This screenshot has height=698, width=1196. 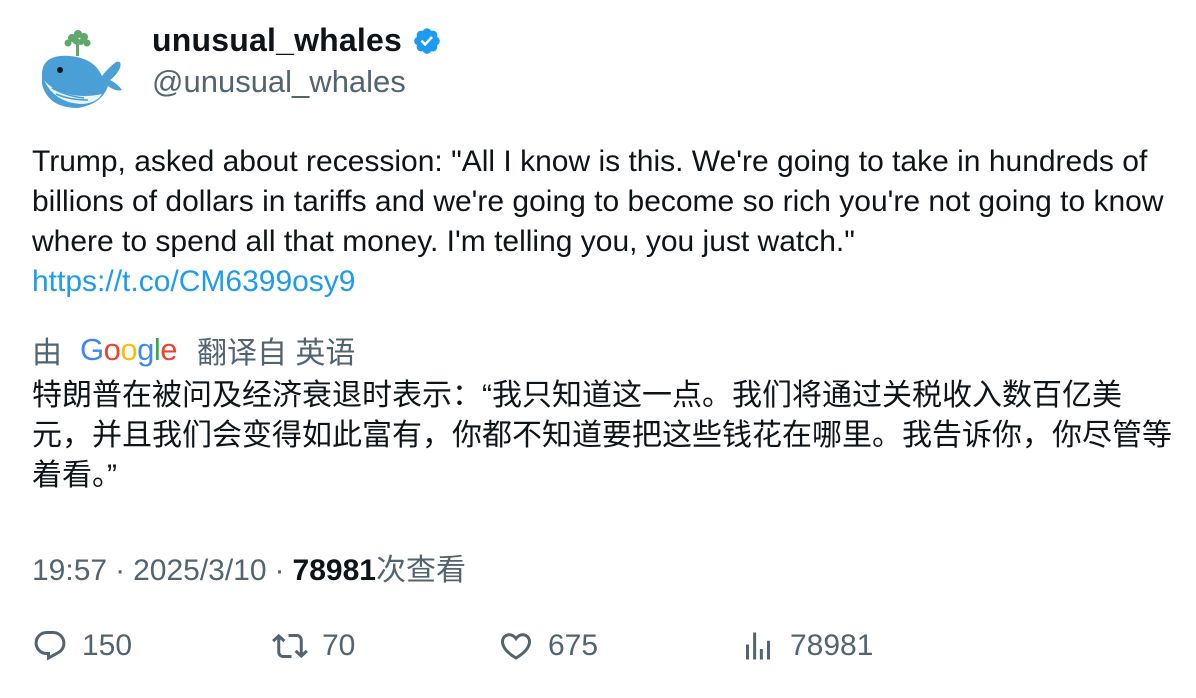 I want to click on reply-count: 150, so click(x=107, y=645).